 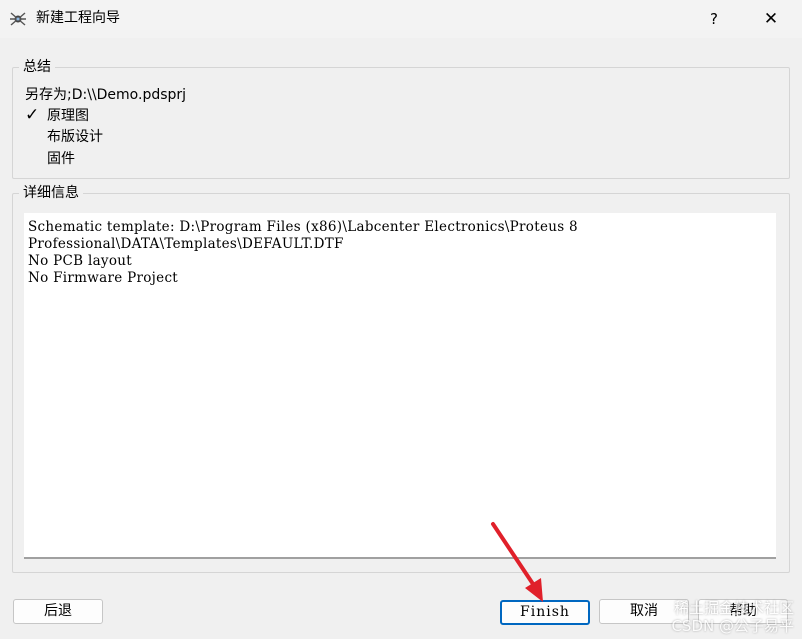 I want to click on item-pcb-layout: 布版设计, so click(x=64, y=137).